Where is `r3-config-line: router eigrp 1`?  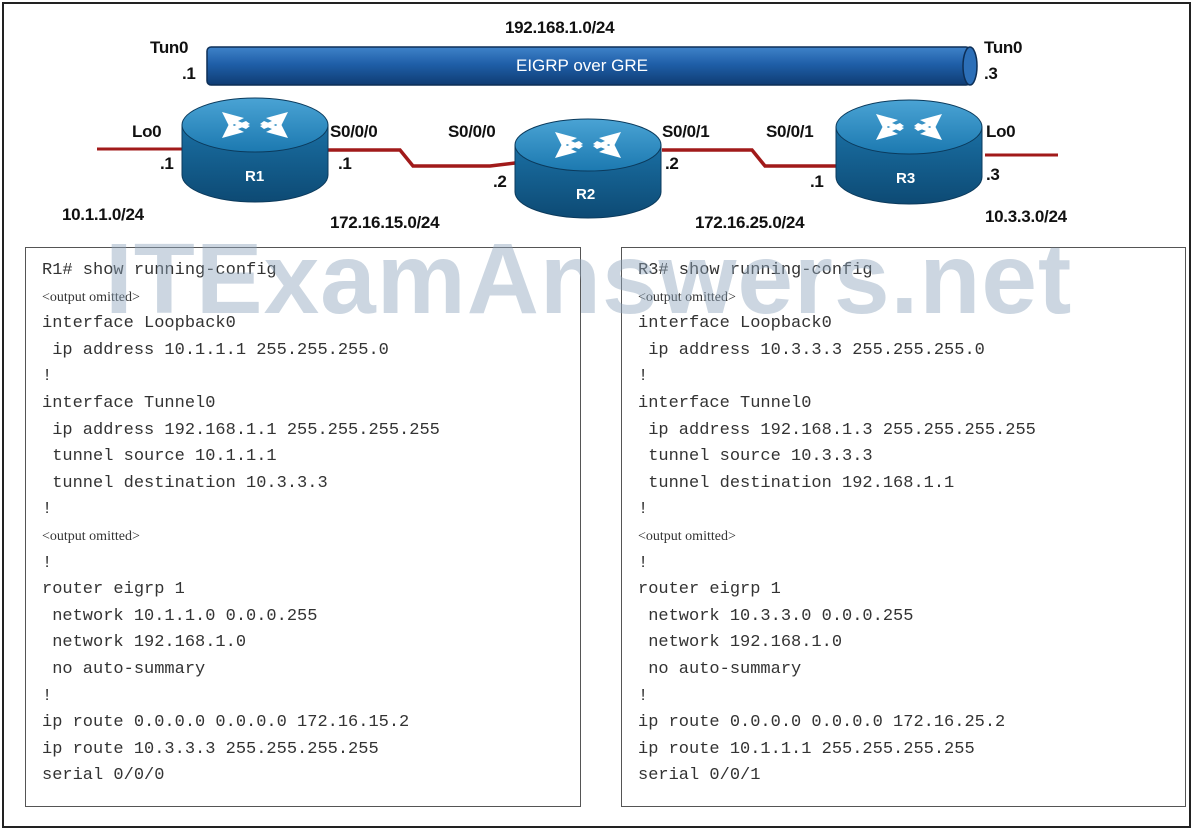 r3-config-line: router eigrp 1 is located at coordinates (709, 590).